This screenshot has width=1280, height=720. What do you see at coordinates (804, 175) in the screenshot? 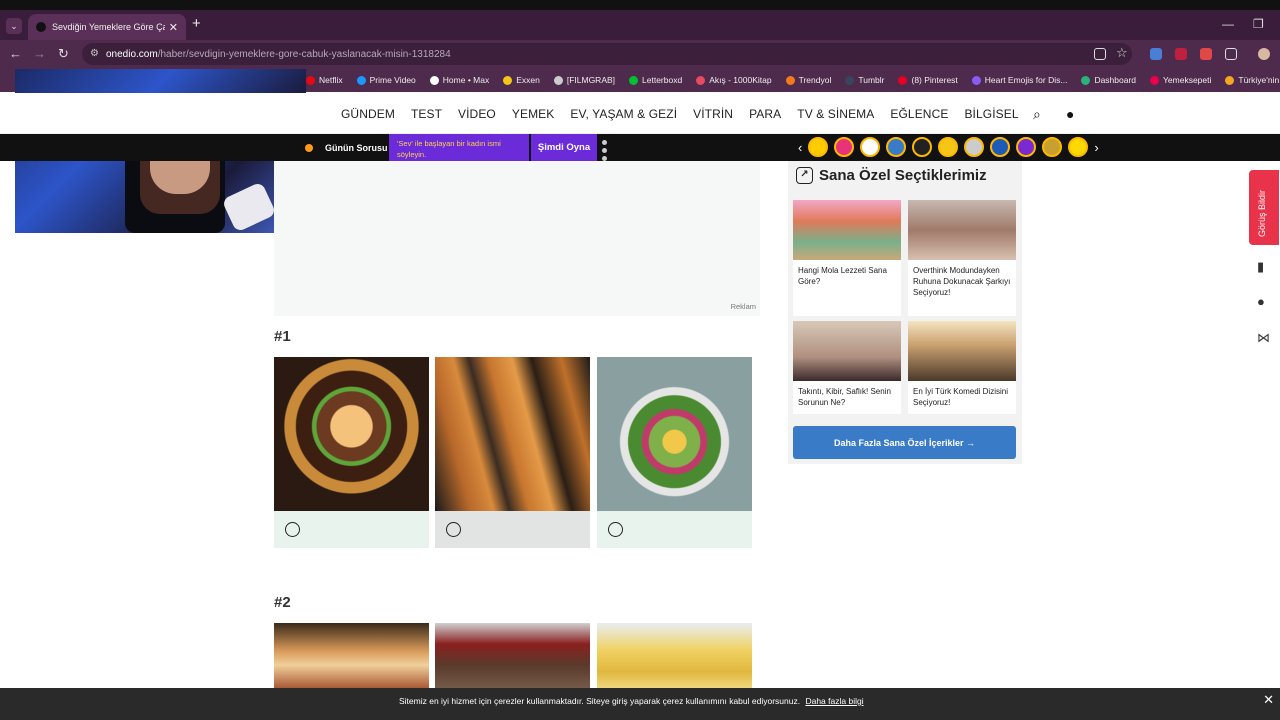
I see `recommendation-icon: ↗` at bounding box center [804, 175].